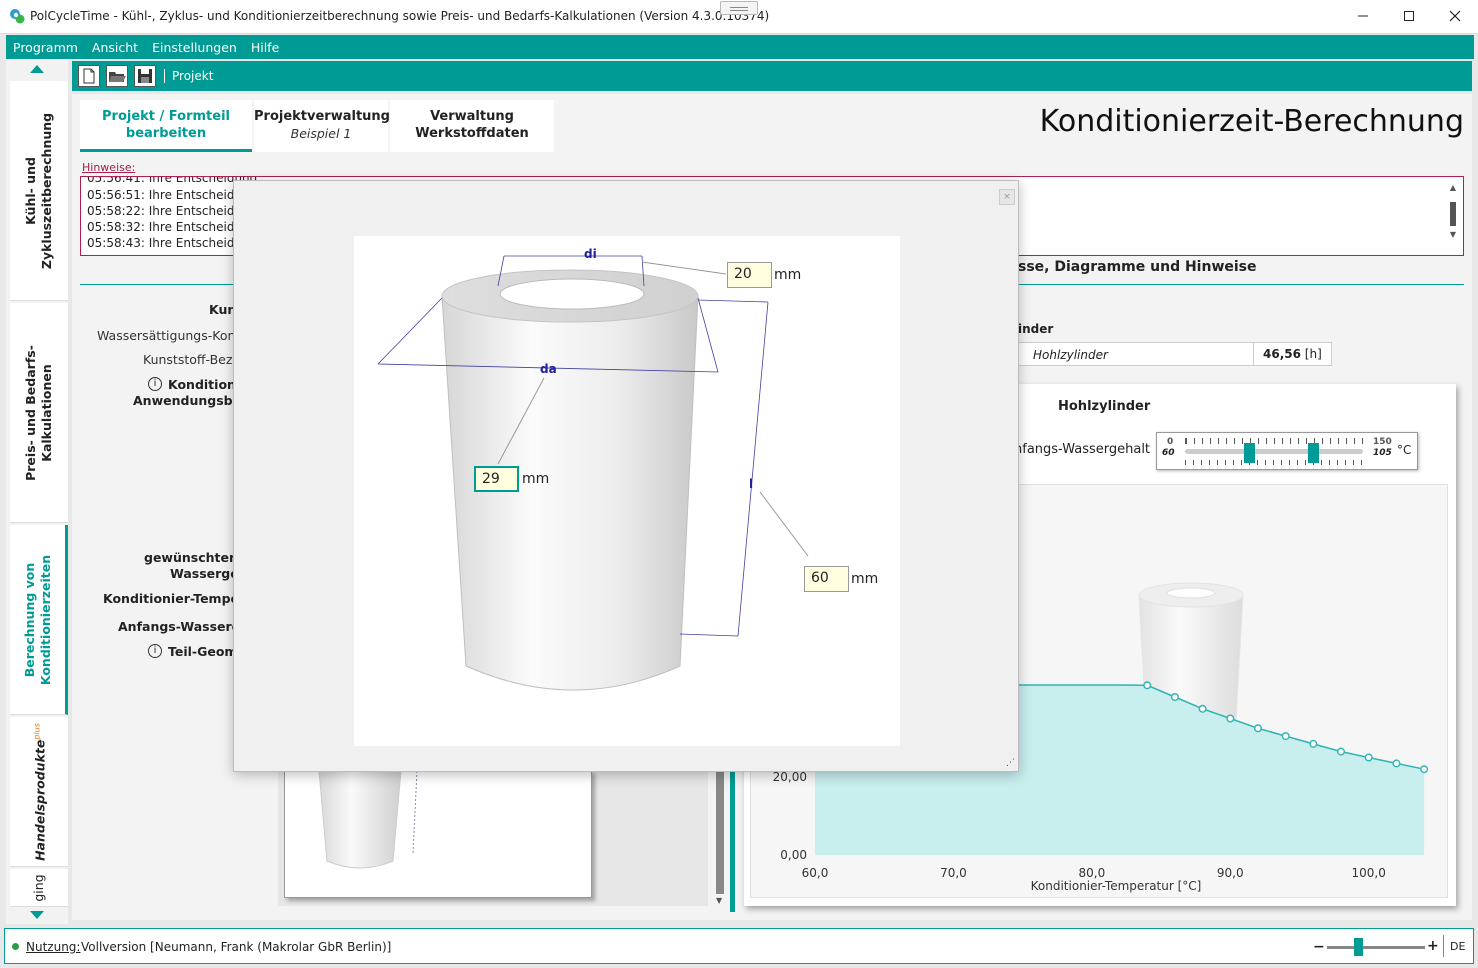 The height and width of the screenshot is (968, 1478). I want to click on hint-line: 05:58:43: Ihre Entscheidung, so click(172, 243).